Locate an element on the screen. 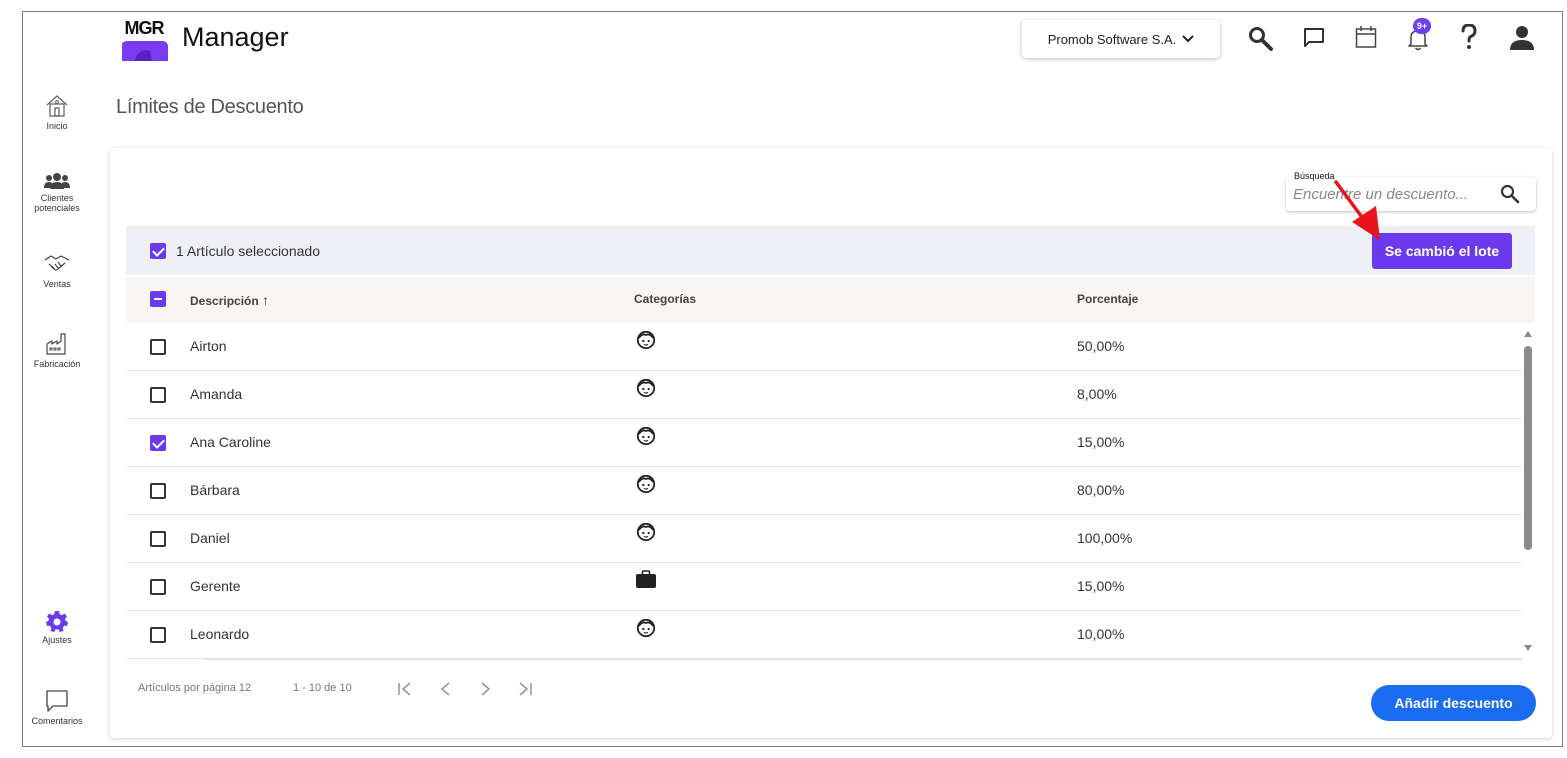  items-per-page: Artículos por página 12 is located at coordinates (194, 688).